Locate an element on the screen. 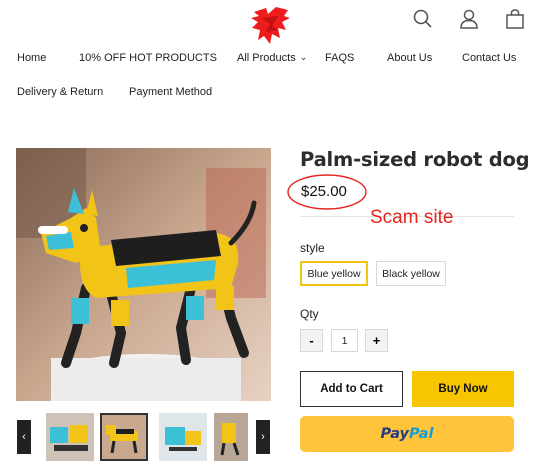 This screenshot has height=474, width=533. annotation-circle is located at coordinates (327, 192).